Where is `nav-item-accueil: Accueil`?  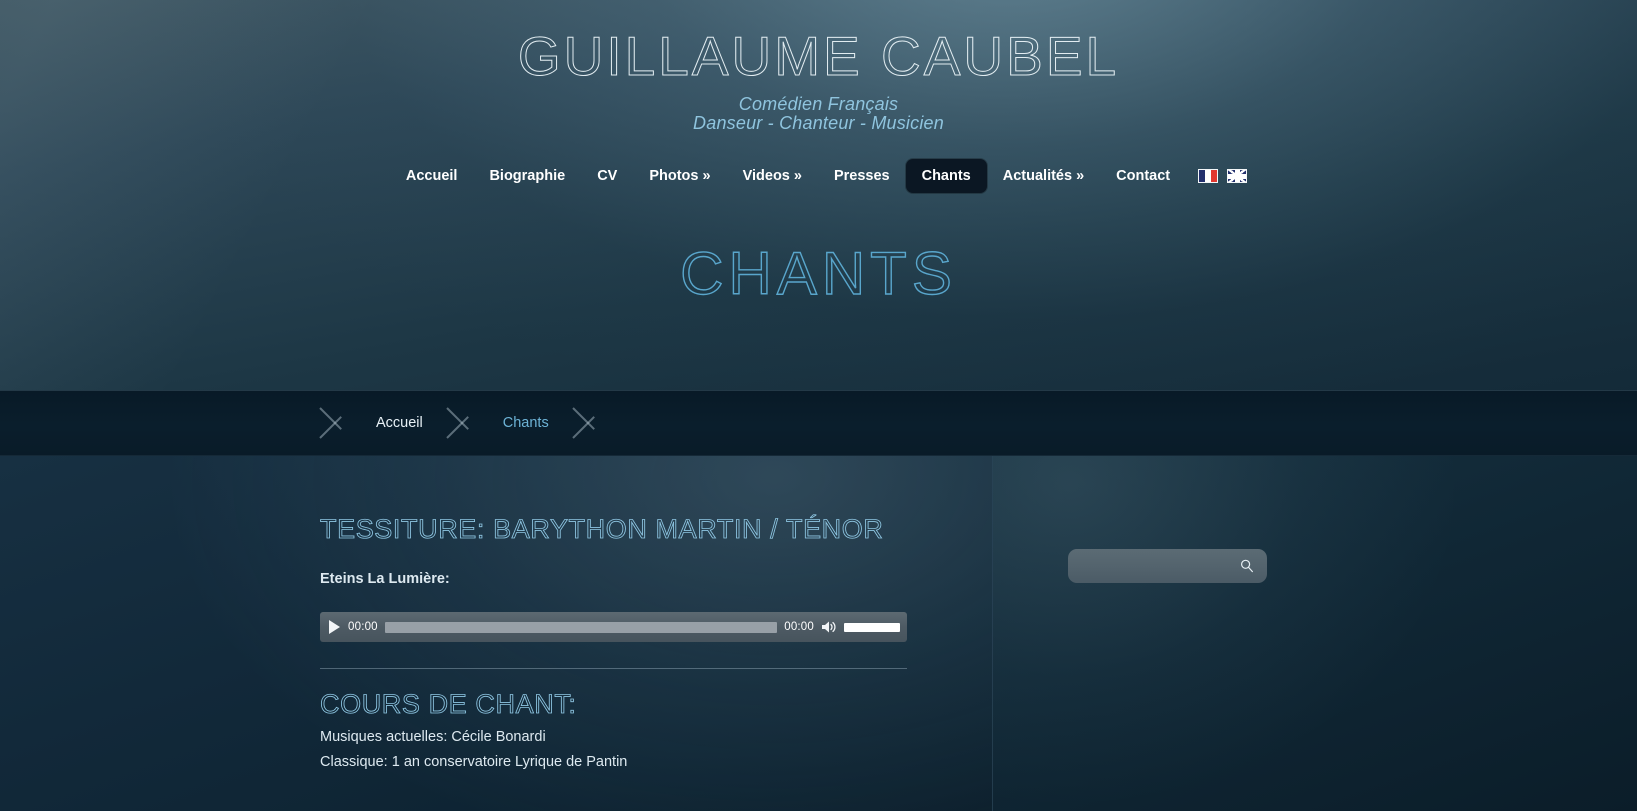
nav-item-accueil: Accueil is located at coordinates (432, 176).